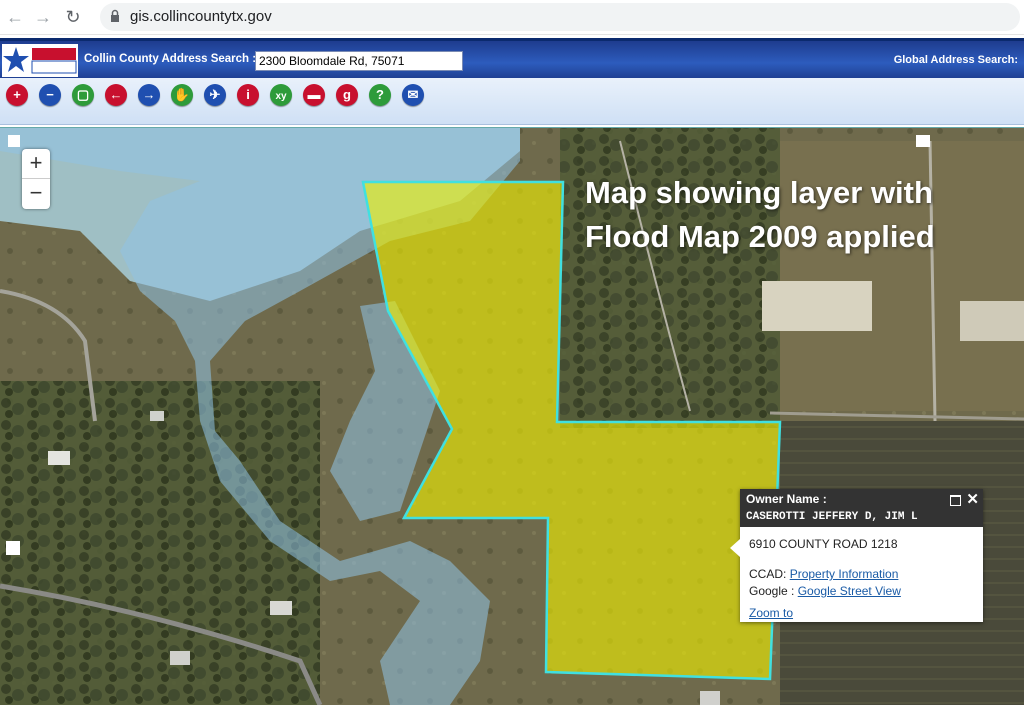  I want to click on zoom-in-tool: +, so click(17, 95).